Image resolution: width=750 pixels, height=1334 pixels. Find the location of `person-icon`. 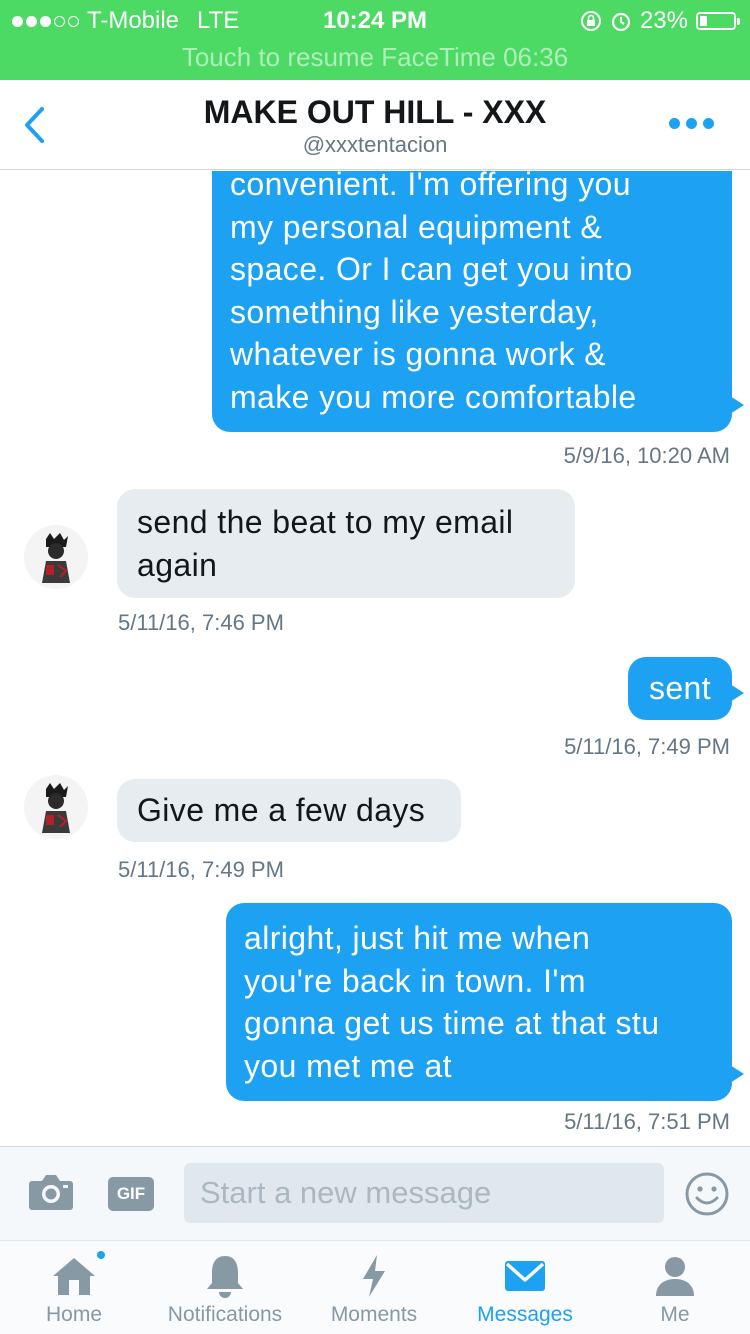

person-icon is located at coordinates (675, 1276).